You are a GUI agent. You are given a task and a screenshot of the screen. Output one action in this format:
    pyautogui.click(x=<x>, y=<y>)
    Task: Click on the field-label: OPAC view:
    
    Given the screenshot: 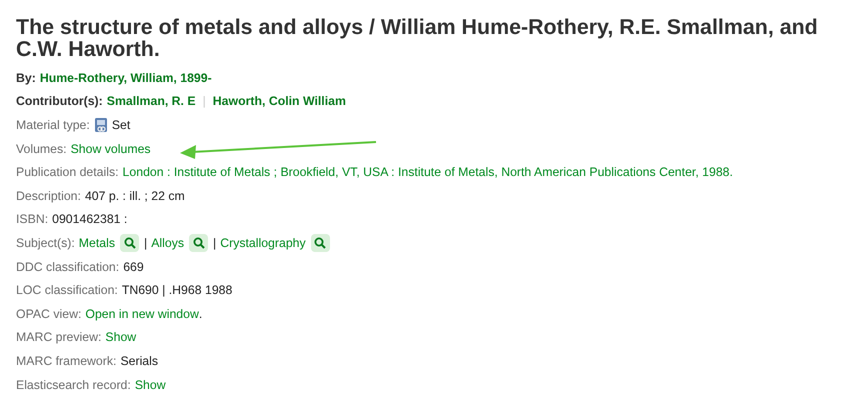 What is the action you would take?
    pyautogui.click(x=49, y=313)
    